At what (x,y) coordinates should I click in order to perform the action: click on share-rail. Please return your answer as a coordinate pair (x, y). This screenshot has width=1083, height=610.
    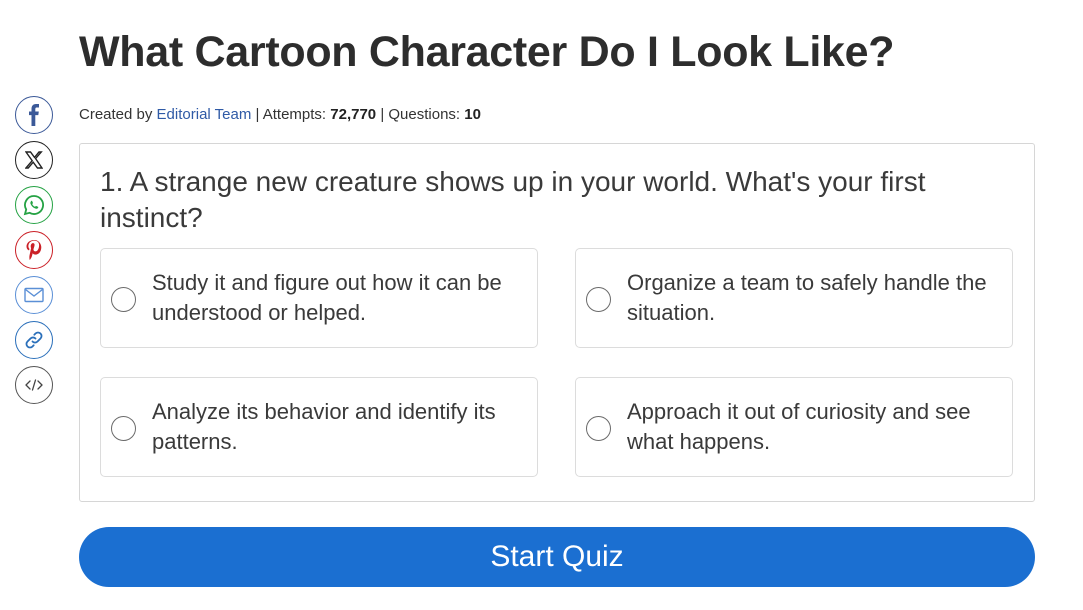
    Looking at the image, I should click on (34, 250).